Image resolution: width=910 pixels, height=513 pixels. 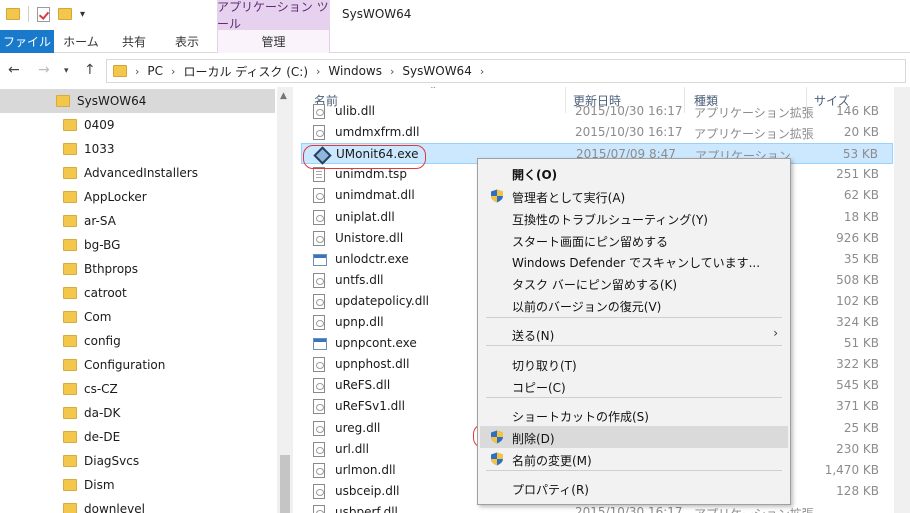 I want to click on uac-shield-icon, so click(x=497, y=459).